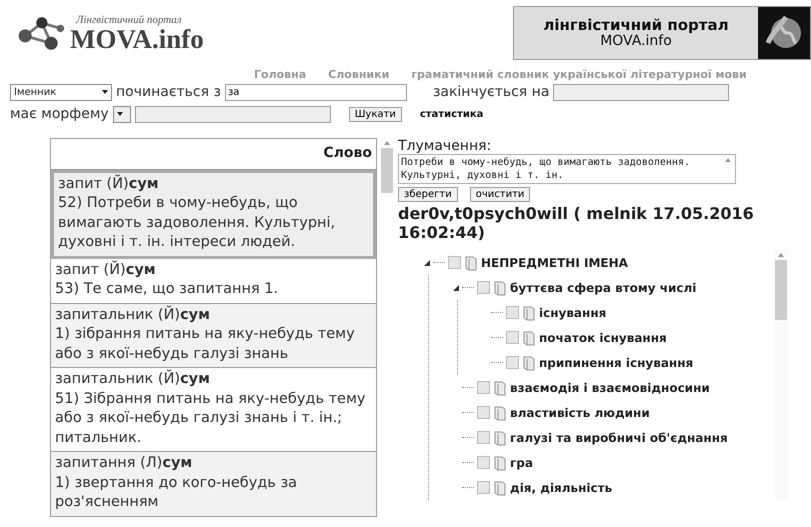 The height and width of the screenshot is (527, 811). I want to click on morpheme-field, so click(232, 114).